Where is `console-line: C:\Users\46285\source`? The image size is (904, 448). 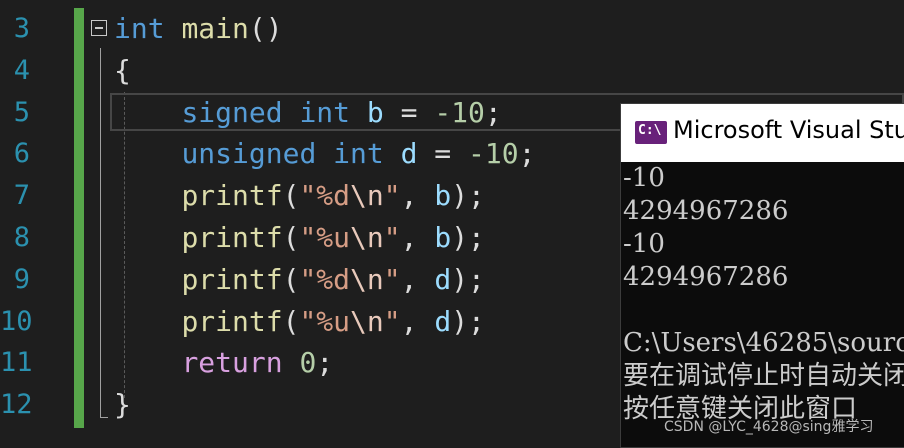
console-line: C:\Users\46285\source is located at coordinates (763, 343).